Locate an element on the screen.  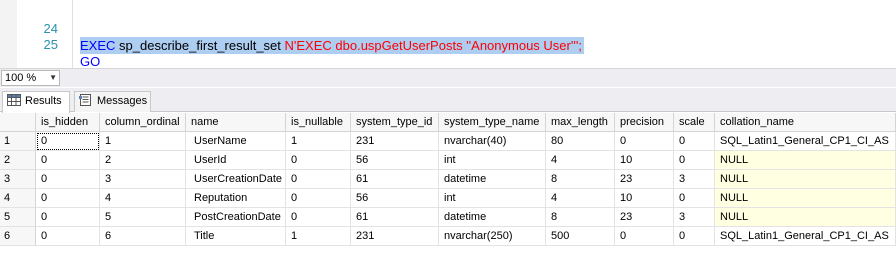
table-row: 2 0 2 UserId 0 56 int 4 10 0 NULL is located at coordinates (448, 160).